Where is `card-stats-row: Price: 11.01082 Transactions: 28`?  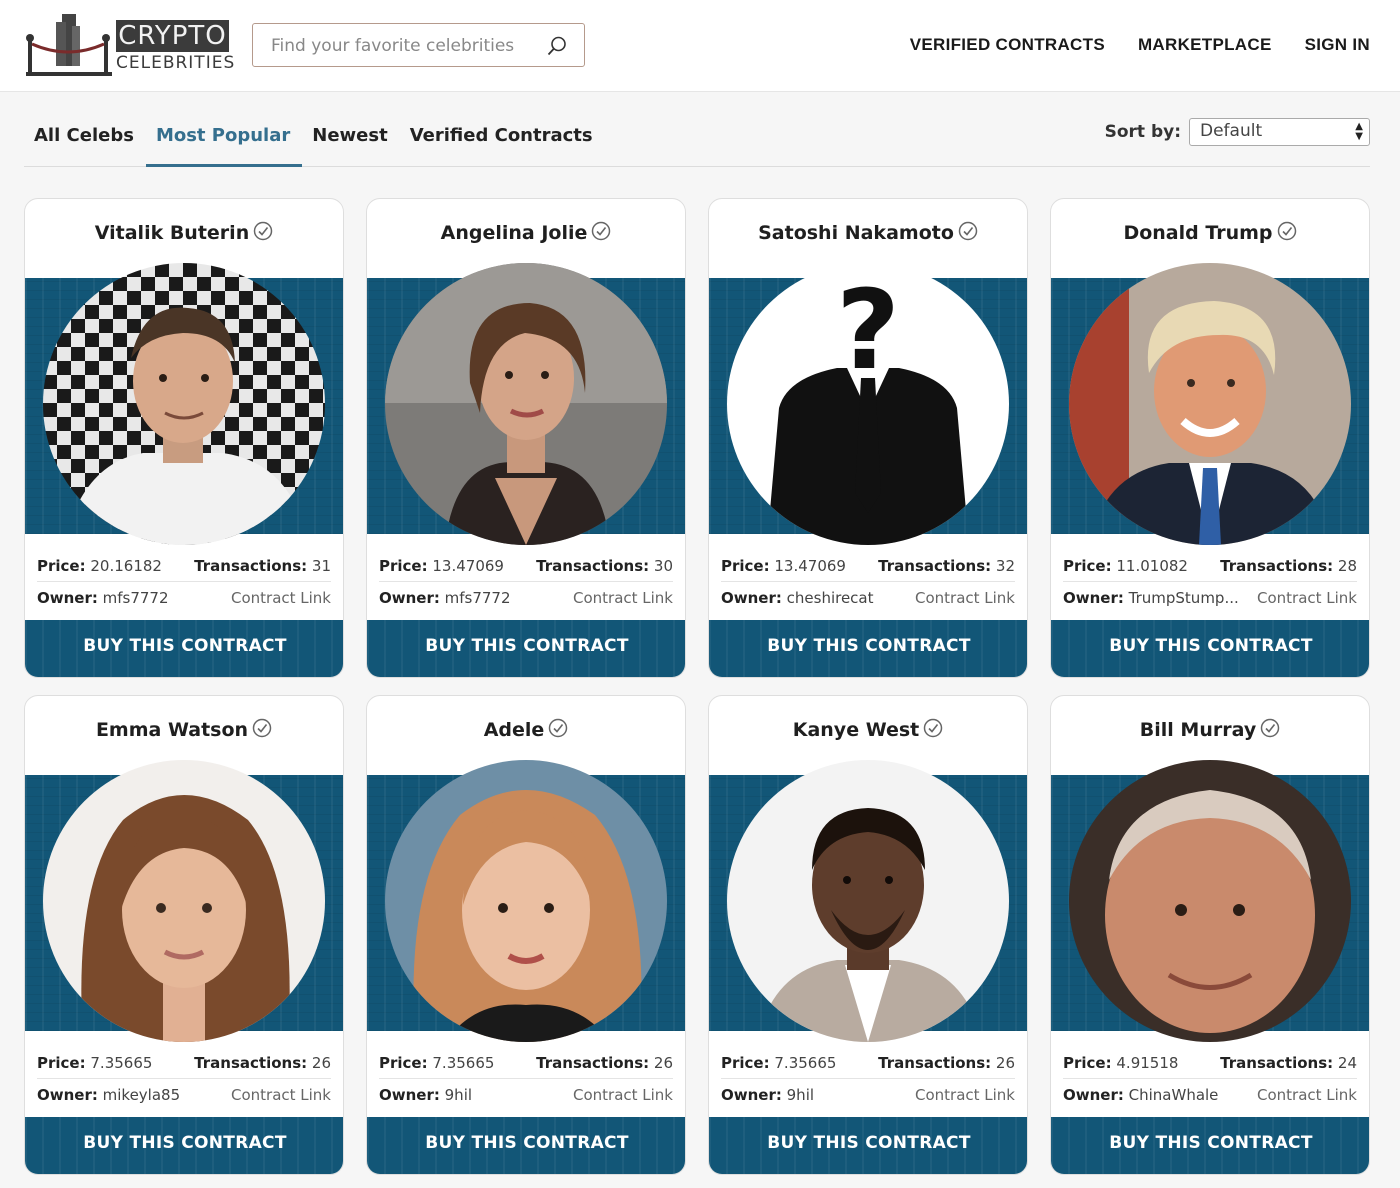
card-stats-row: Price: 11.01082 Transactions: 28 is located at coordinates (1210, 566).